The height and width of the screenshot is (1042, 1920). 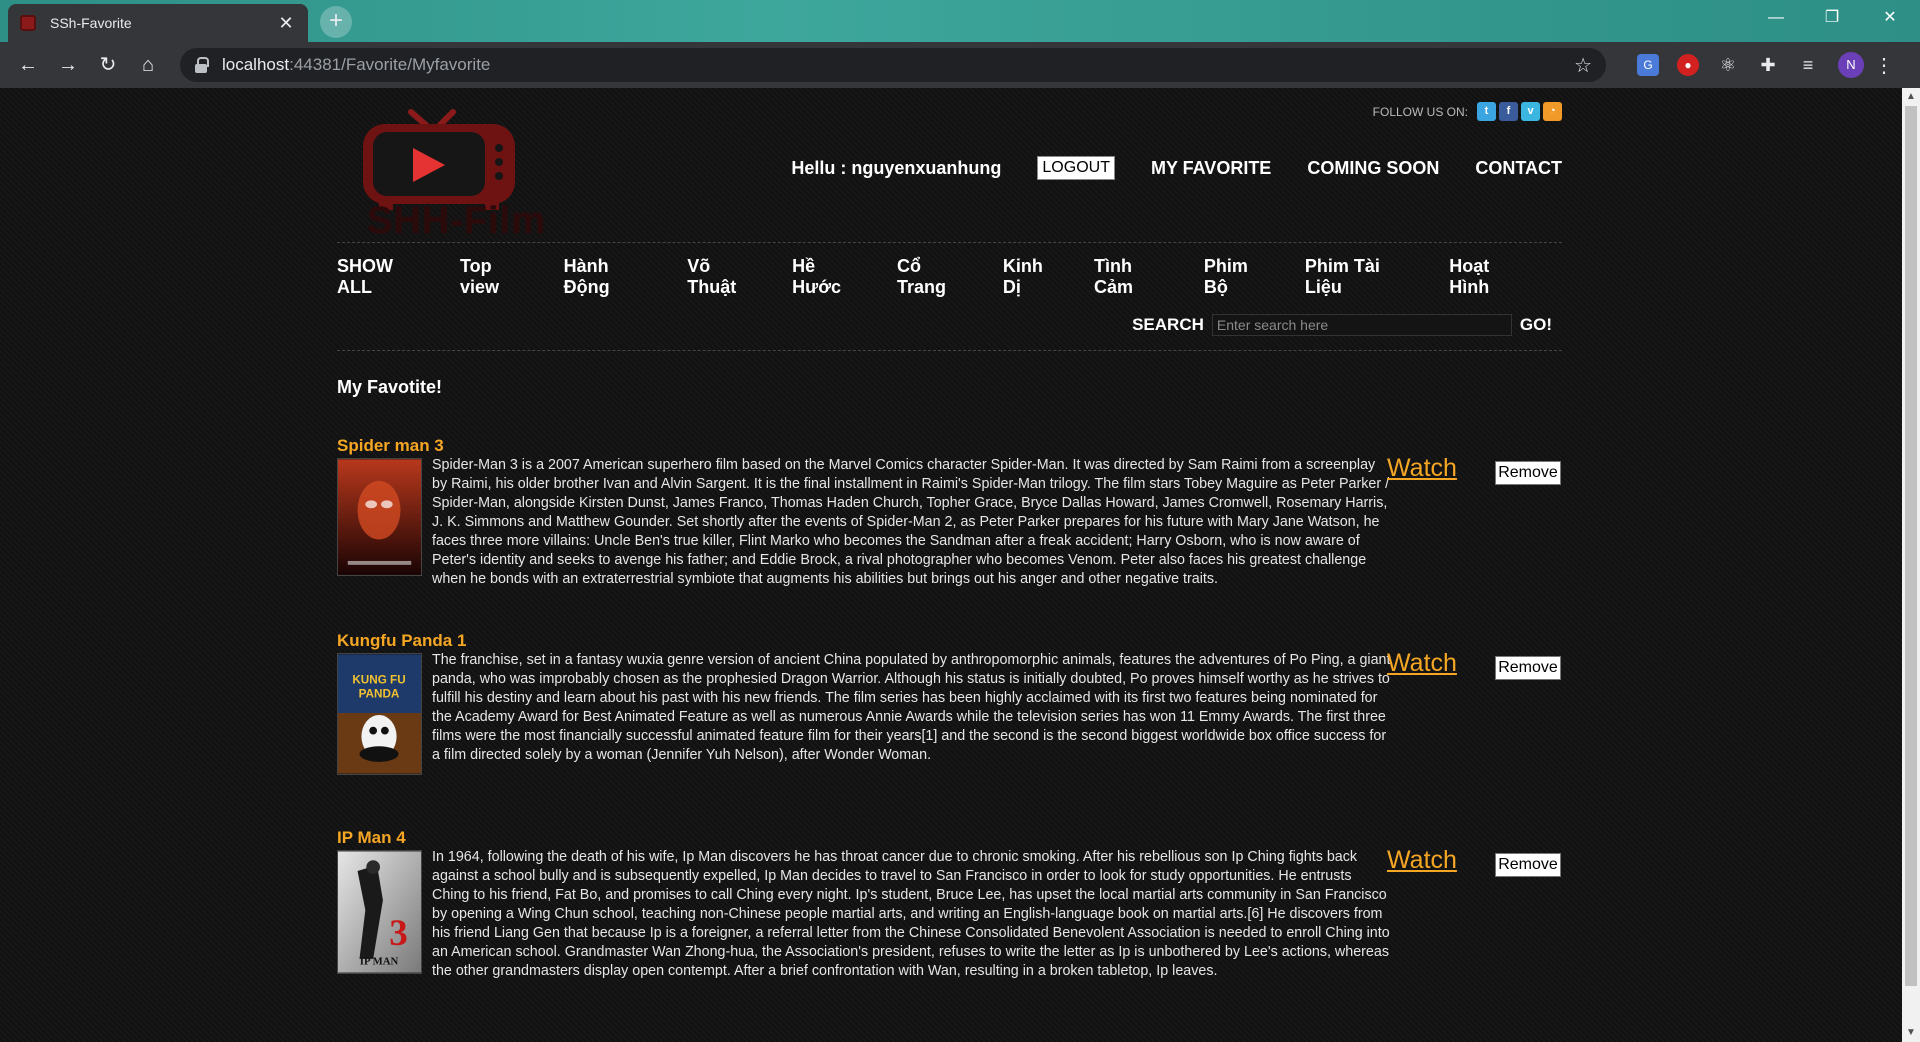 I want to click on lock-icon, so click(x=201, y=65).